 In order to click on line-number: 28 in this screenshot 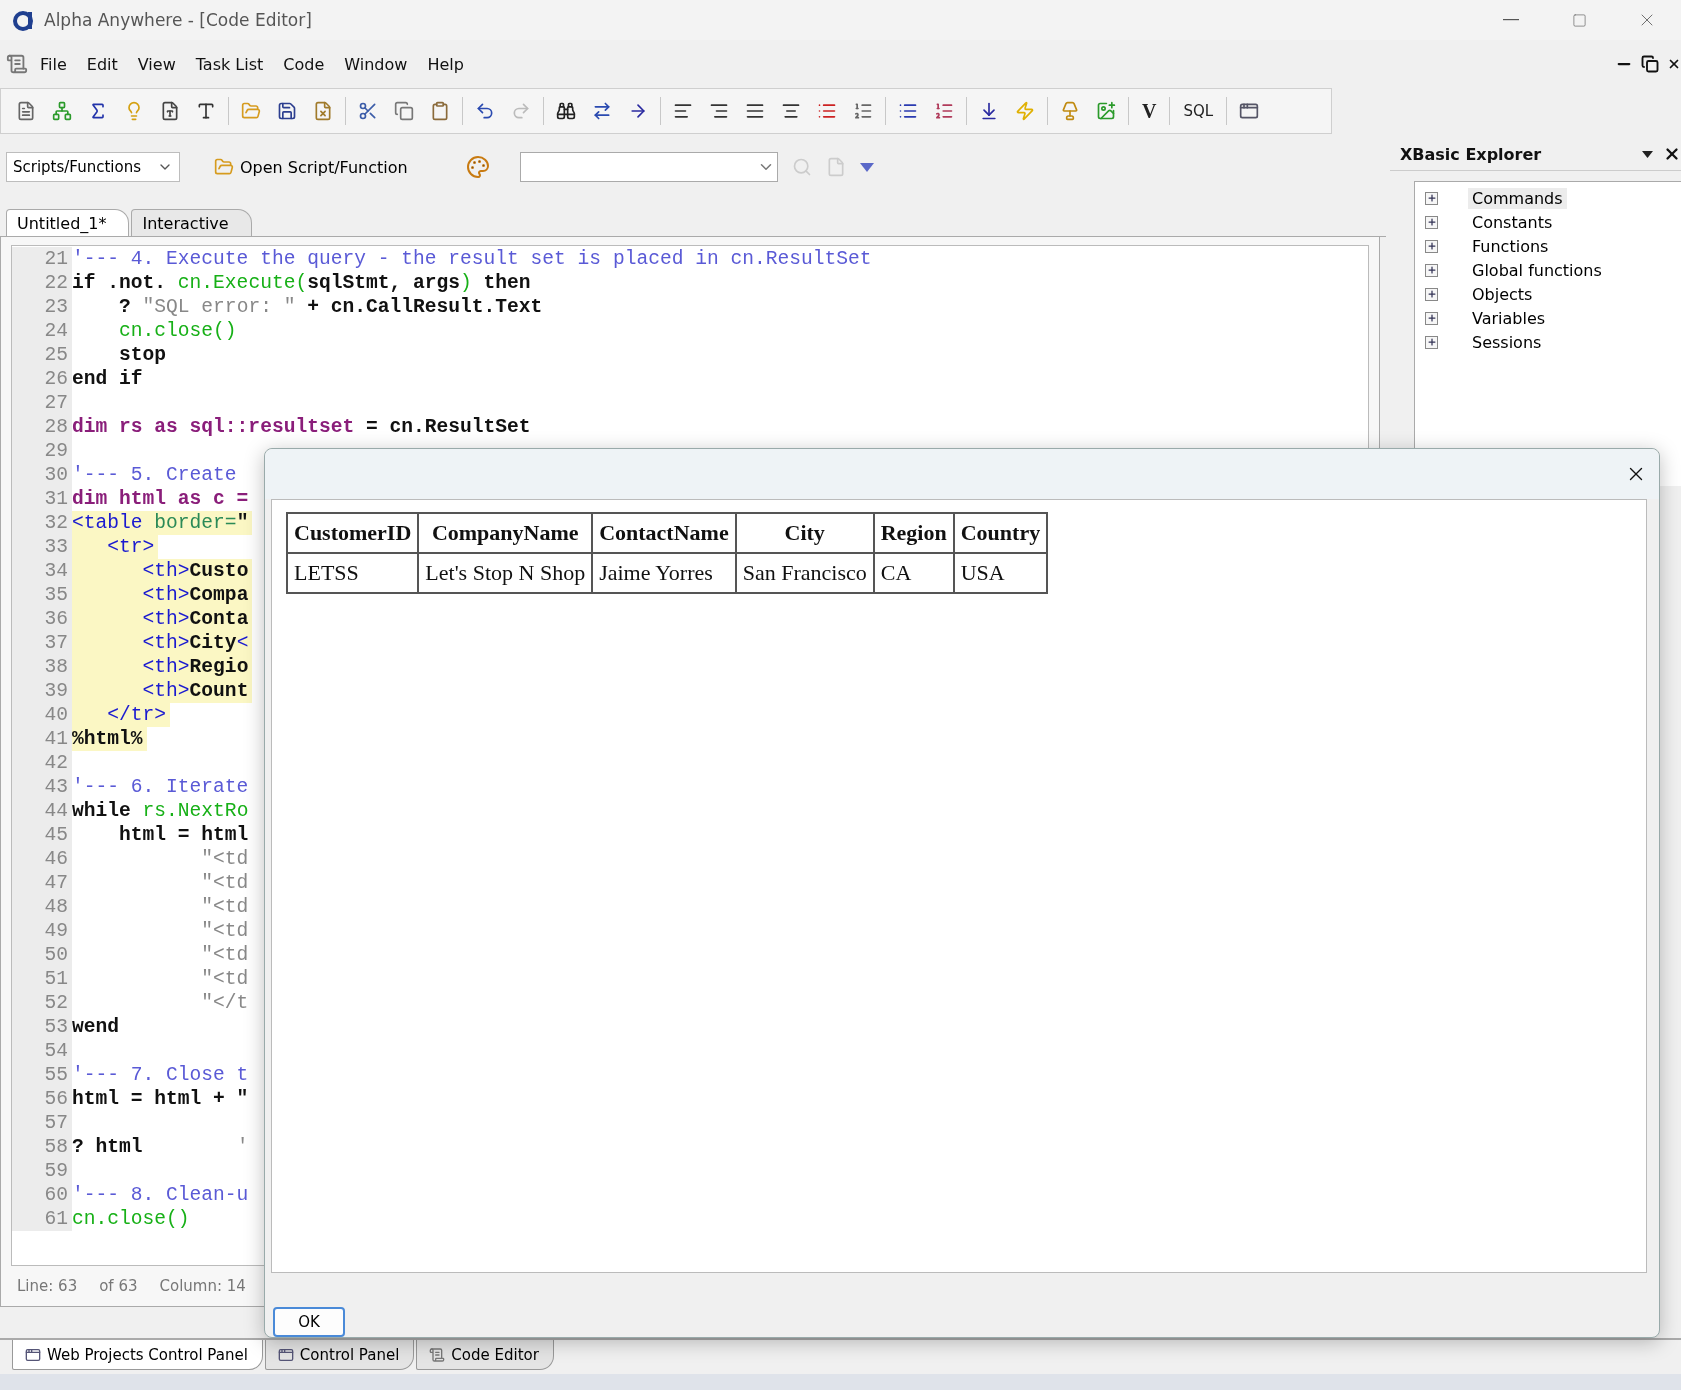, I will do `click(42, 427)`.